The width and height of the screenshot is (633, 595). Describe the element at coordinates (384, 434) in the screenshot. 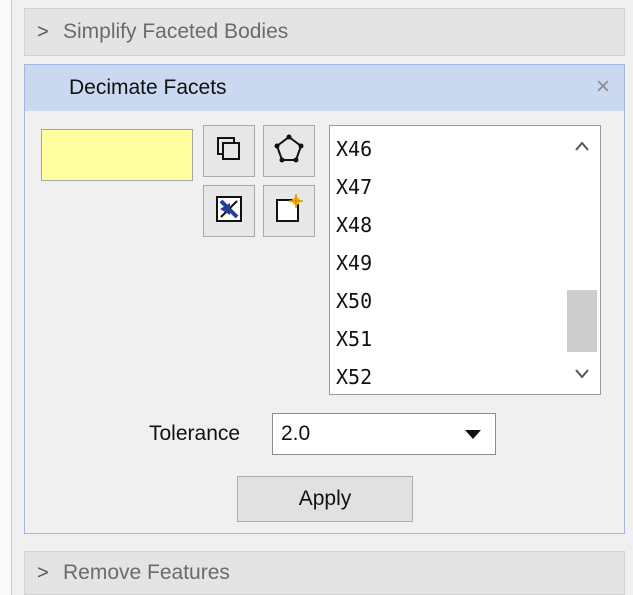

I see `tolerance-dropdown: 2.0` at that location.